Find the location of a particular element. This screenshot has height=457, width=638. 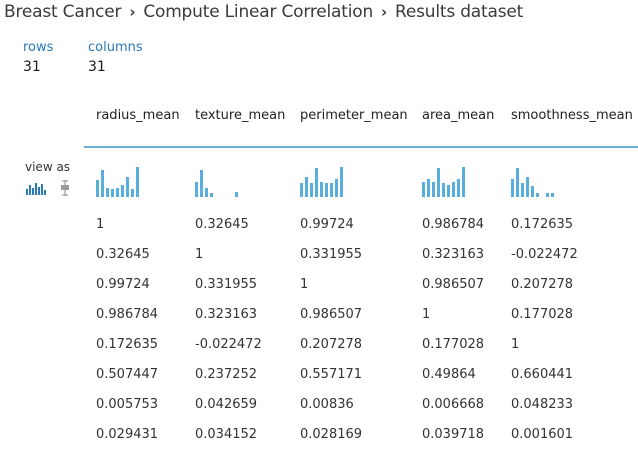

table-cell: 0.557171 is located at coordinates (331, 374).